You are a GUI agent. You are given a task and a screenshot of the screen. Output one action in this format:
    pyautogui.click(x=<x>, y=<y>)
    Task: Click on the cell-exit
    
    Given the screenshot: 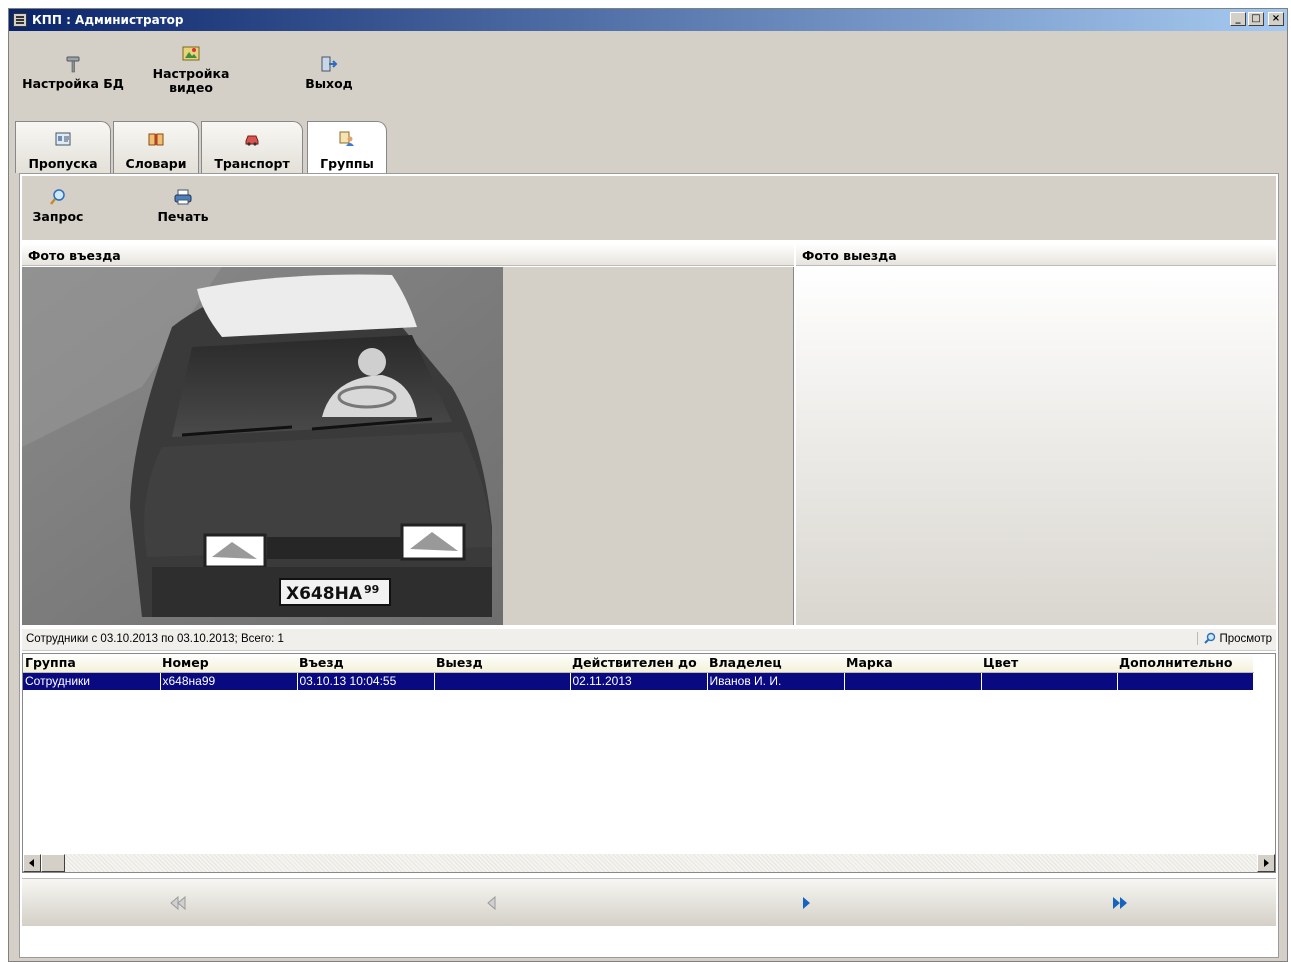 What is the action you would take?
    pyautogui.click(x=502, y=681)
    